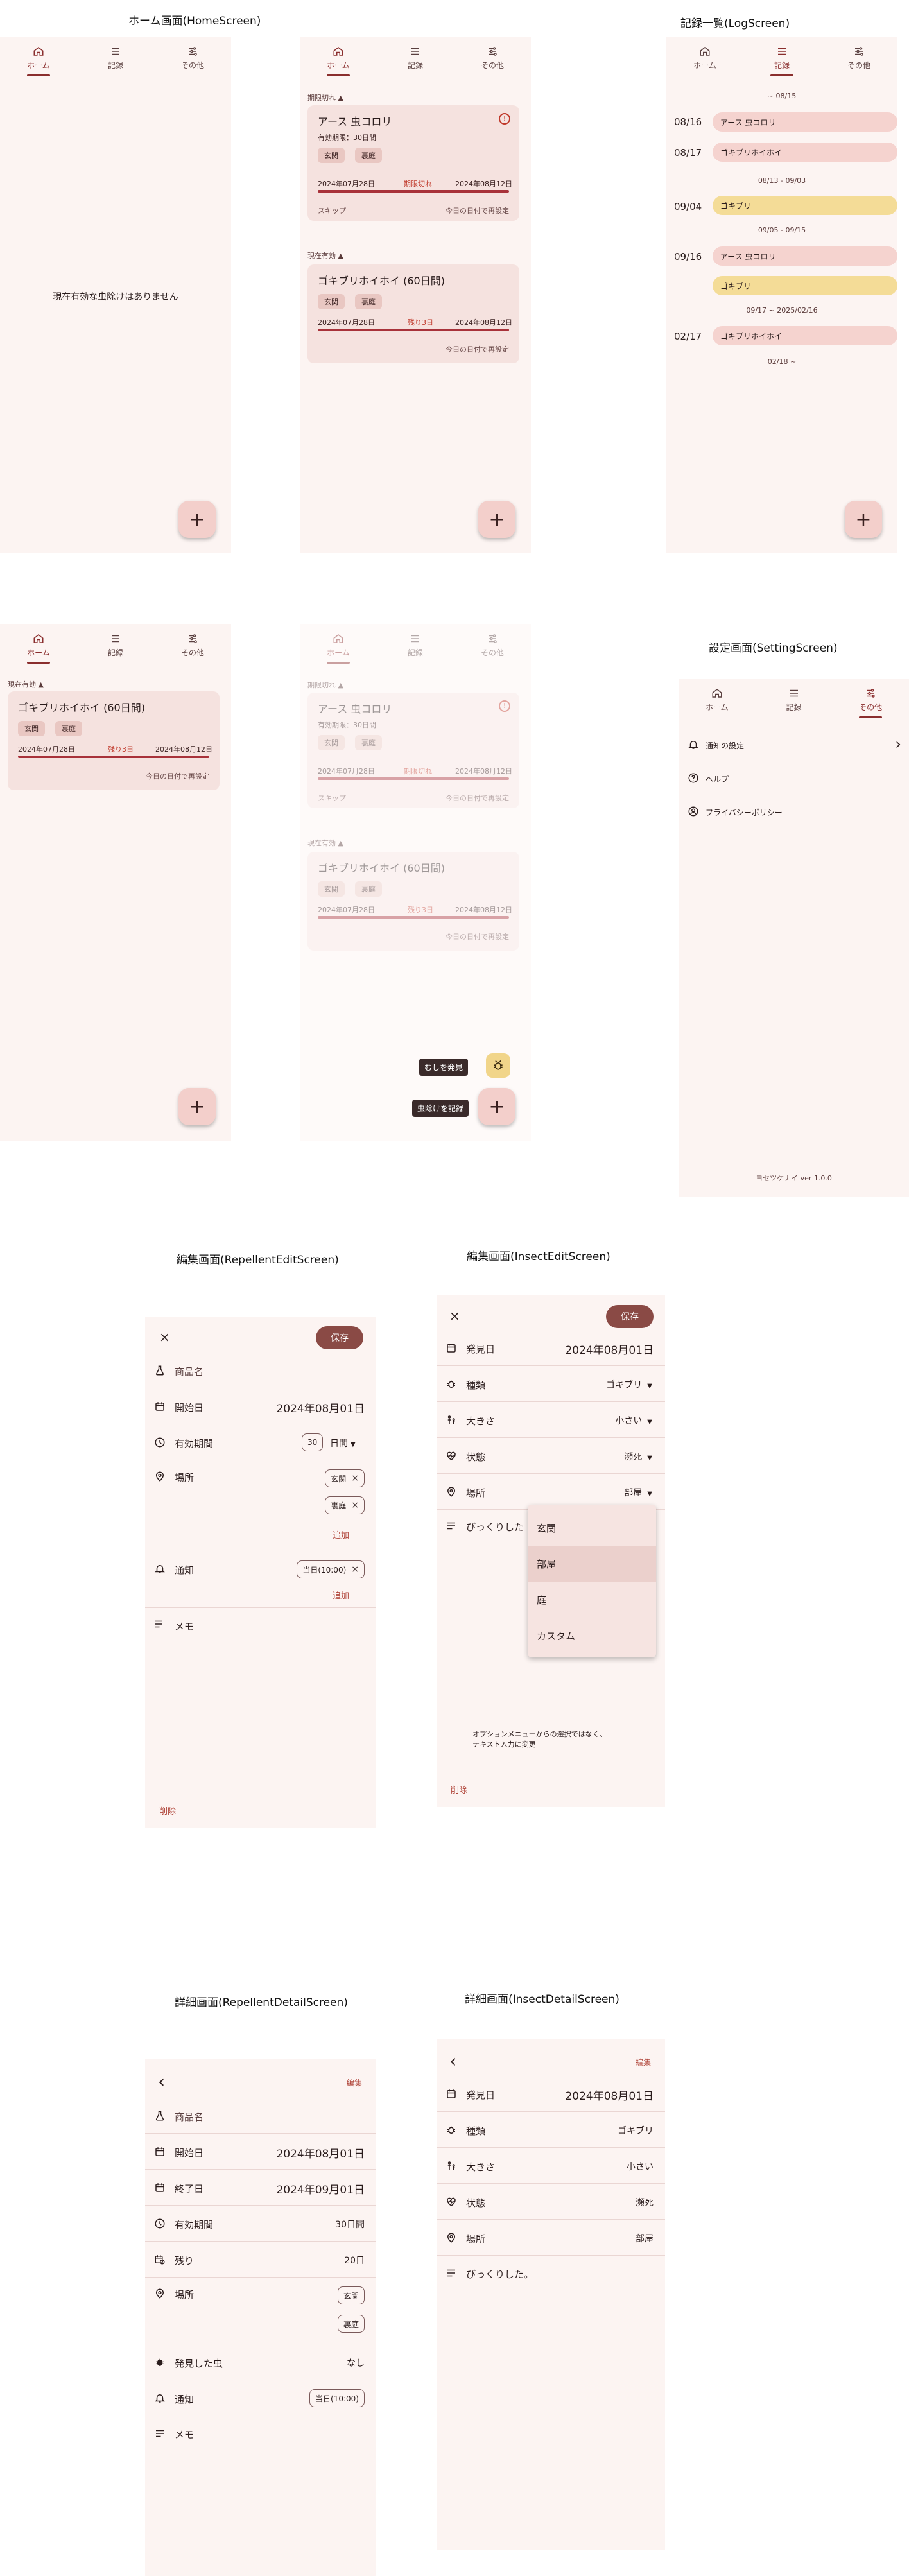 The height and width of the screenshot is (2576, 909). Describe the element at coordinates (381, 868) in the screenshot. I see `card-title: ゴキブリホイホイ (60日間)` at that location.